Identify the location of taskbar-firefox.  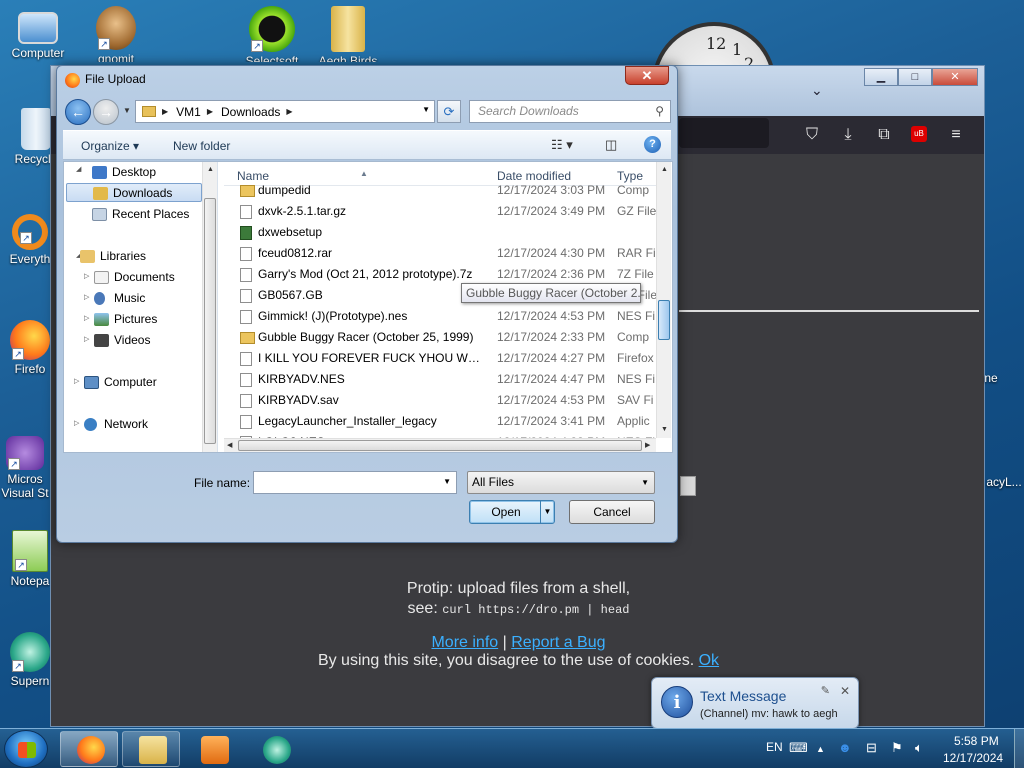
(89, 749).